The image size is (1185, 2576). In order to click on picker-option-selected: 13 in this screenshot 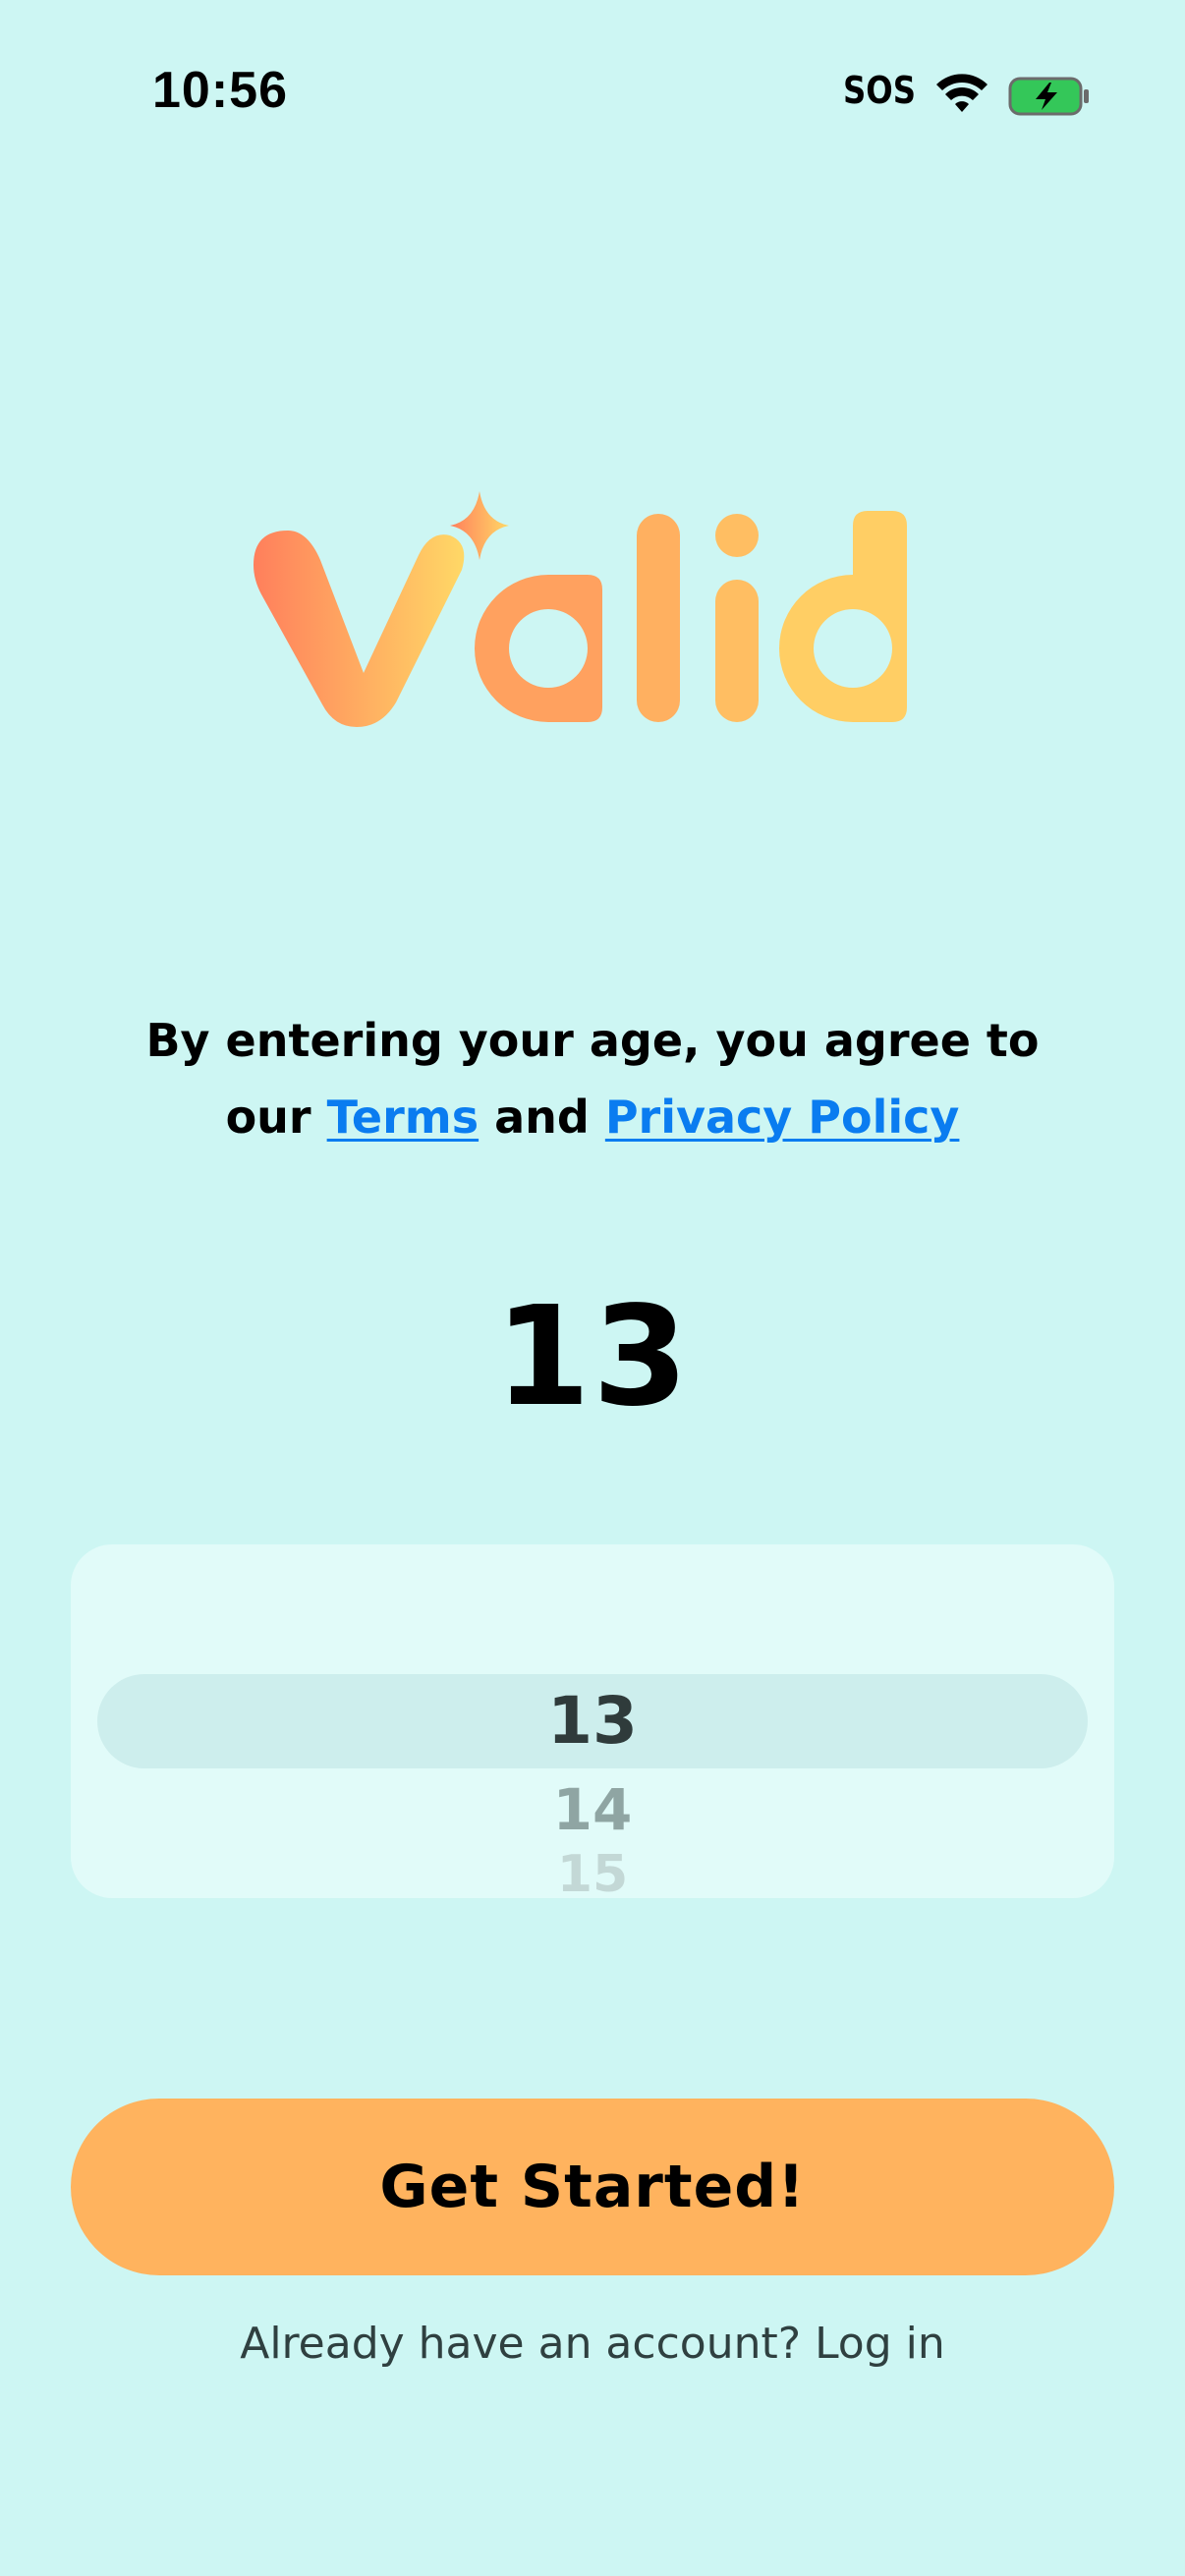, I will do `click(592, 1721)`.